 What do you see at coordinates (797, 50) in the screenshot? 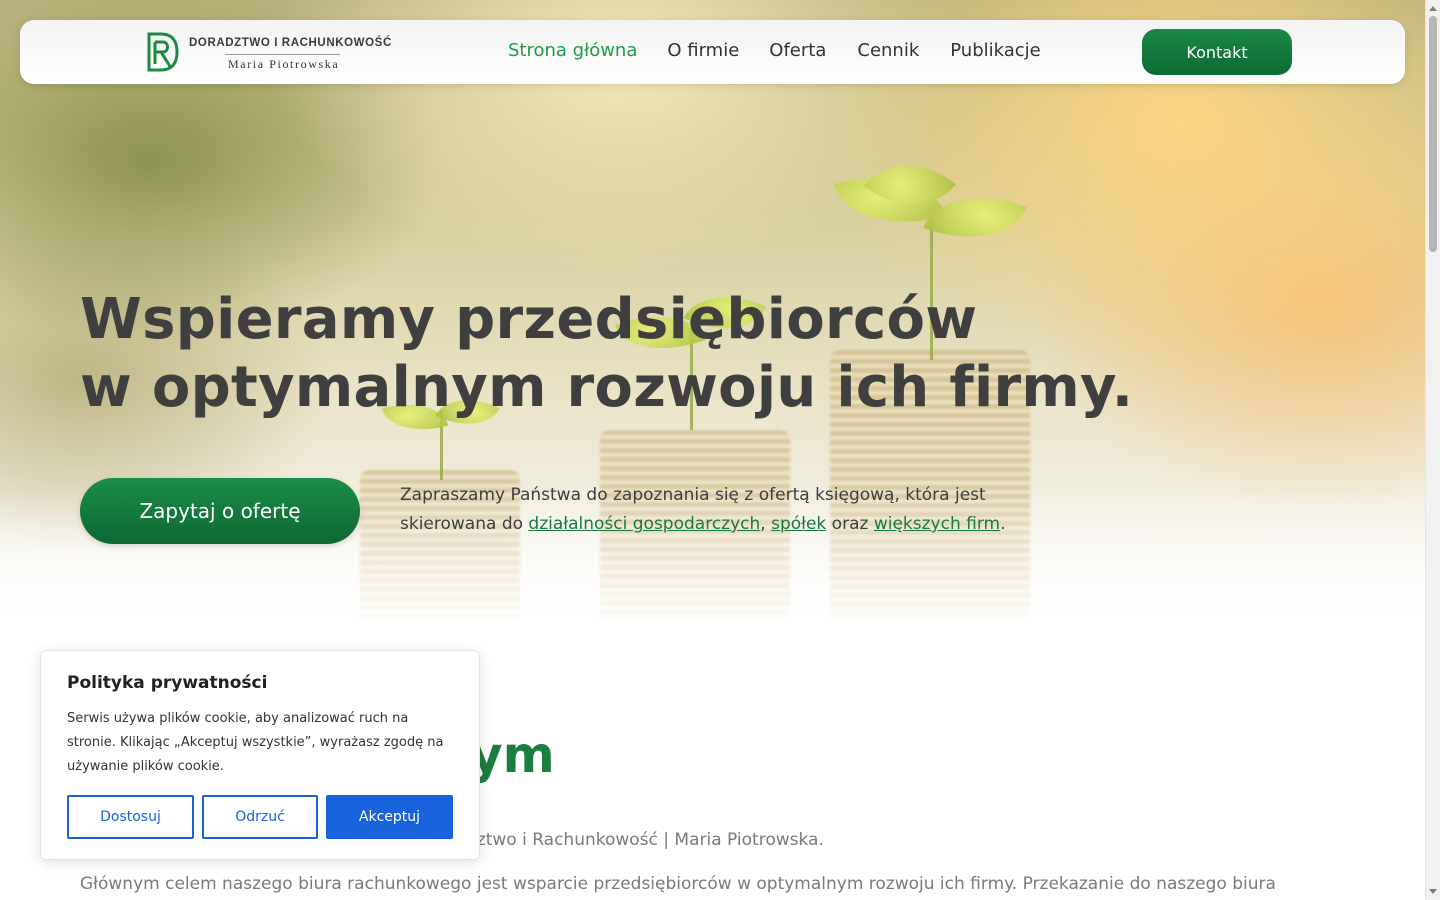
I see `nav-item-offer: Oferta` at bounding box center [797, 50].